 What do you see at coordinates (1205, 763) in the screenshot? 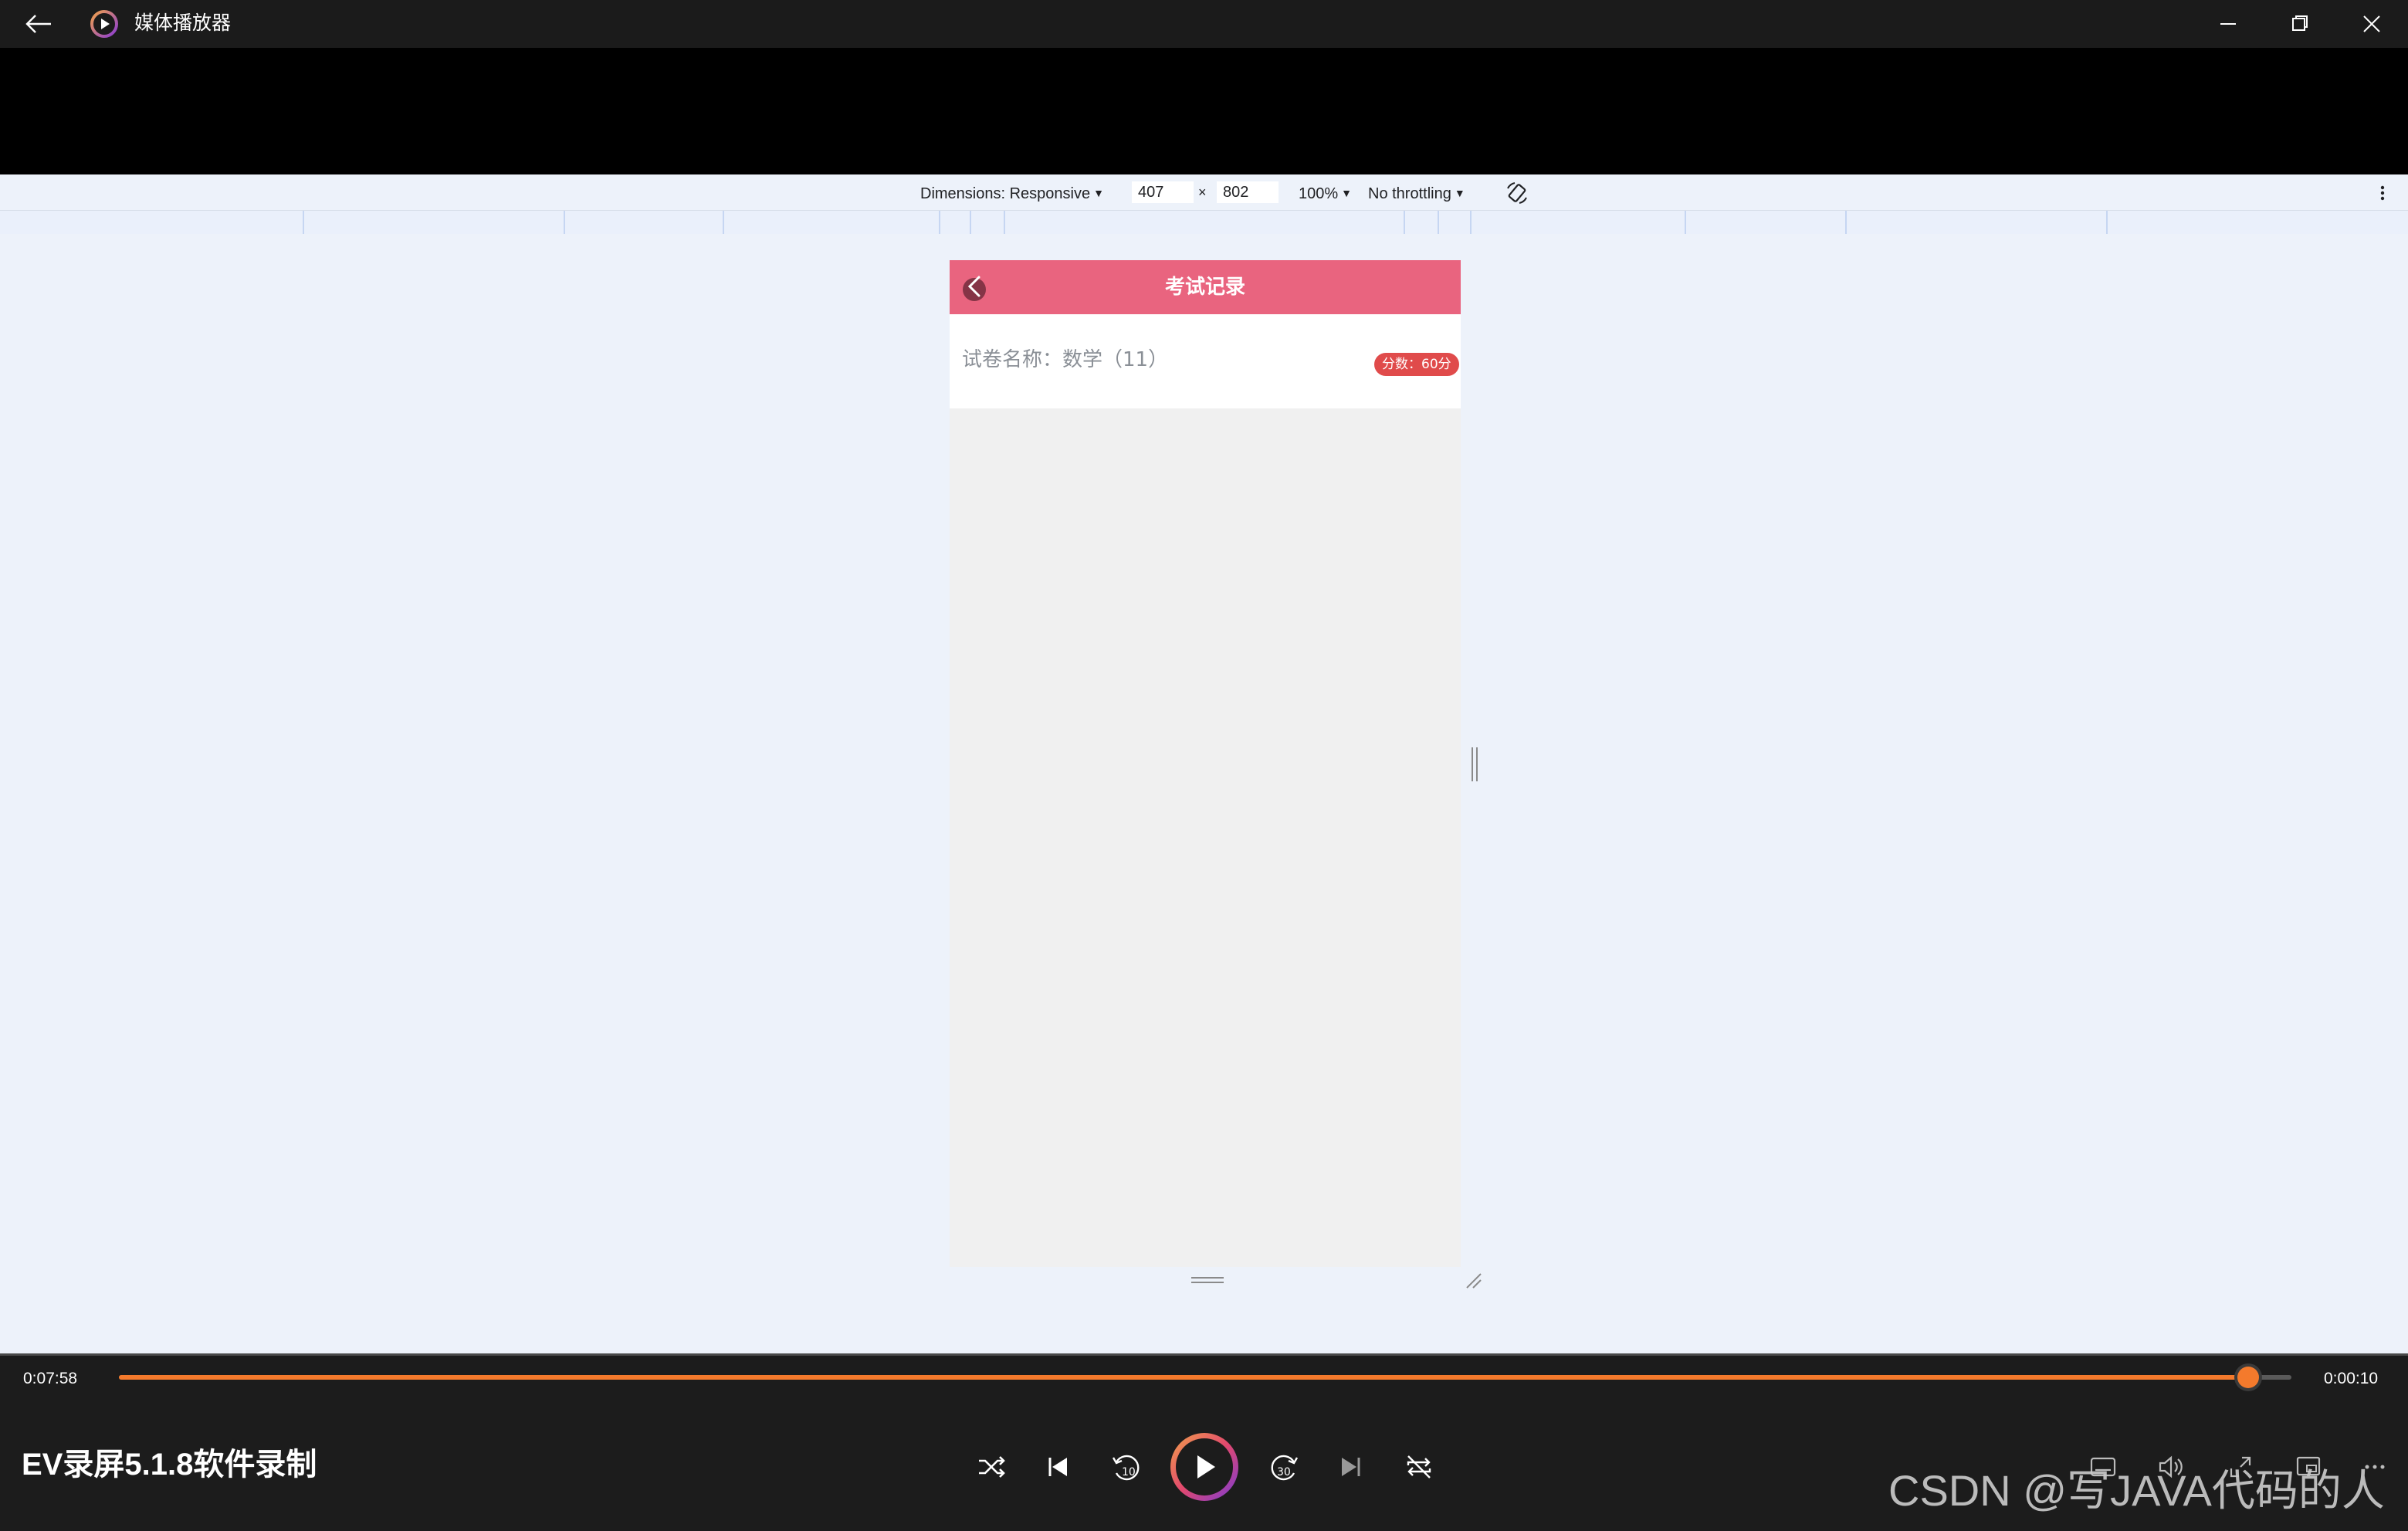
I see `mobile-page: 考试记录 试卷名称：数学（11） 分数：60分` at bounding box center [1205, 763].